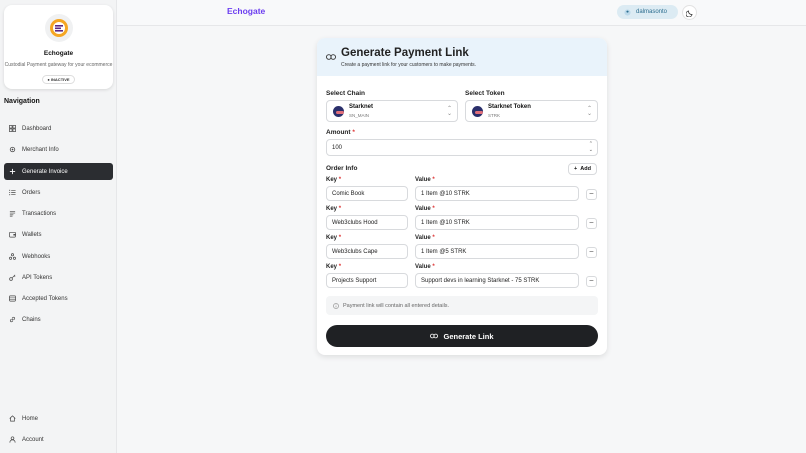 Image resolution: width=806 pixels, height=453 pixels. What do you see at coordinates (361, 107) in the screenshot?
I see `chain-name: Starknet` at bounding box center [361, 107].